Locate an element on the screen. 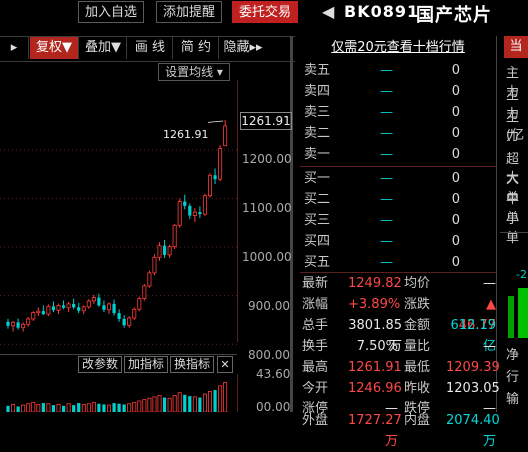 Image resolution: width=528 pixels, height=452 pixels. avg-price-value: — is located at coordinates (489, 283).